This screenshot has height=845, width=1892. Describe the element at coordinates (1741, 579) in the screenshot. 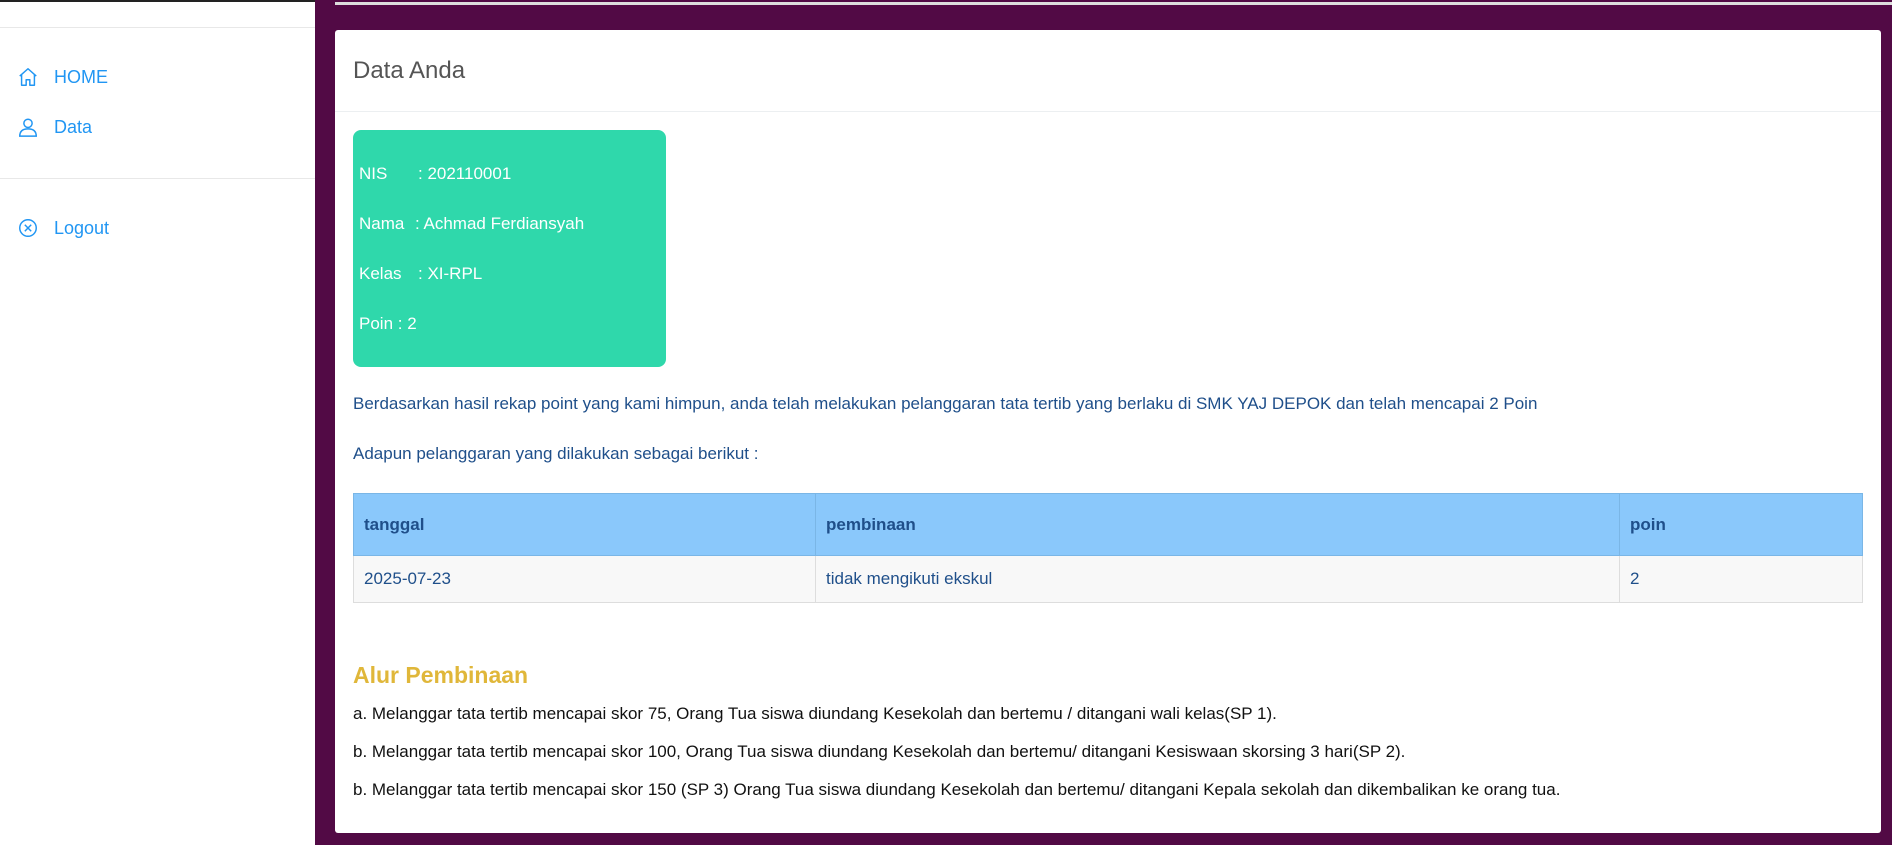

I see `cell-poin: 2` at that location.